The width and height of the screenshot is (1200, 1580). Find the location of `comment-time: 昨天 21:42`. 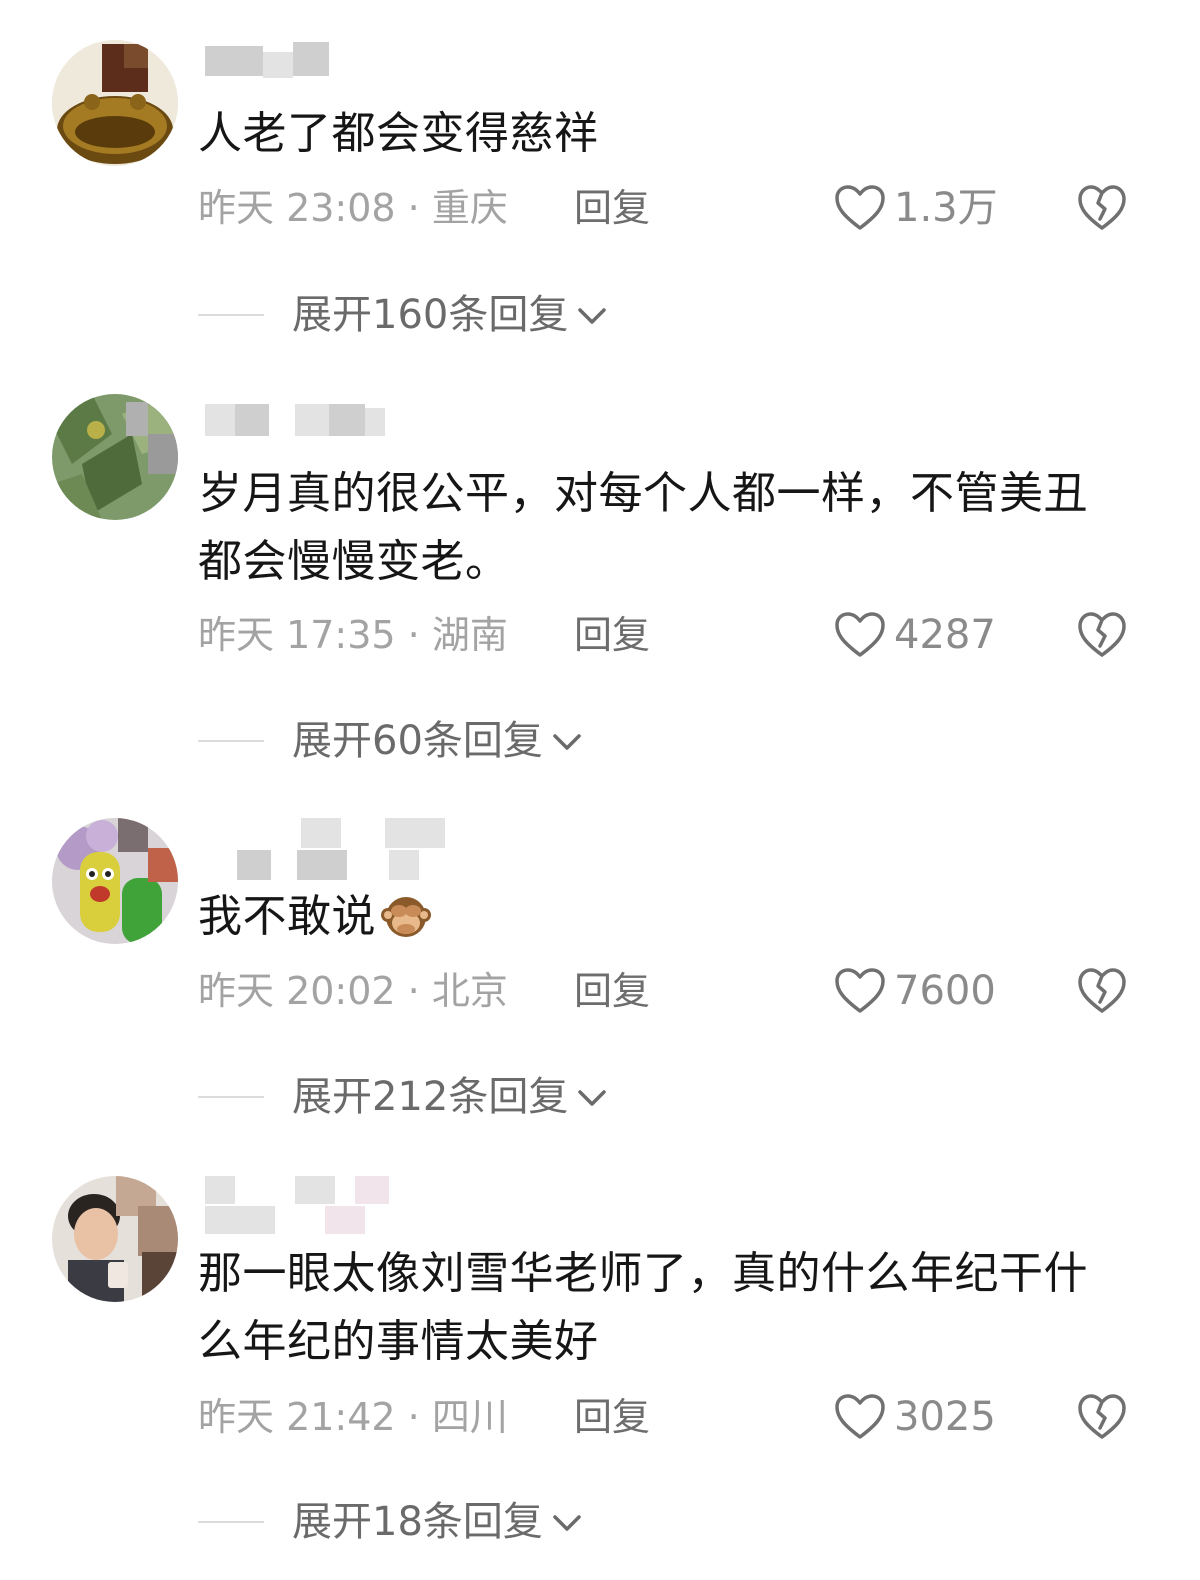

comment-time: 昨天 21:42 is located at coordinates (297, 1417).